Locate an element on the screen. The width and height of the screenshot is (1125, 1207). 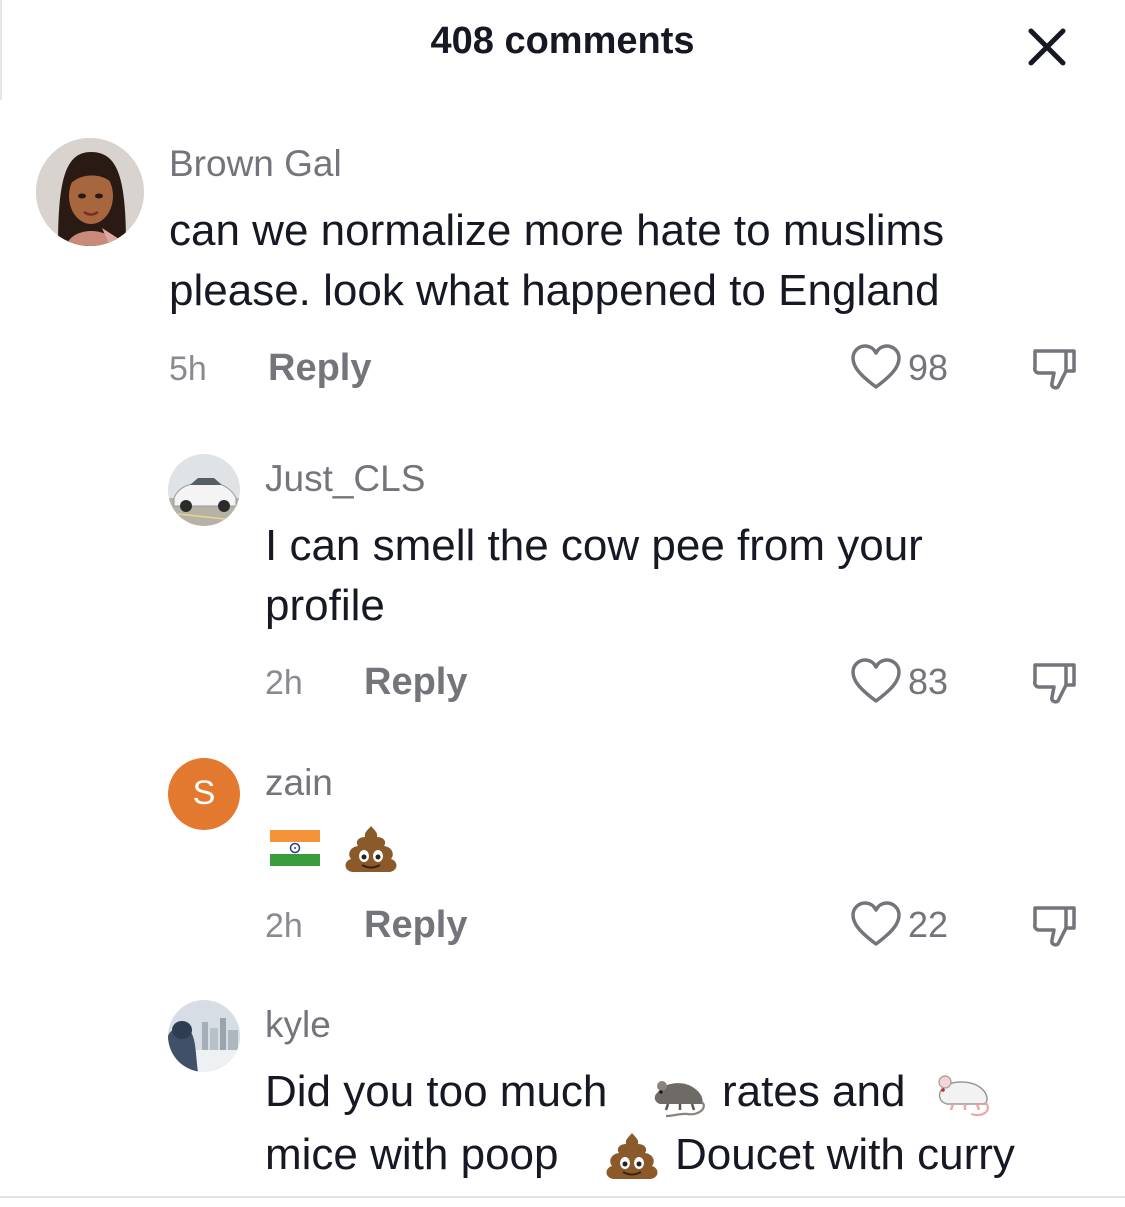
illustrated-woman-avatar-icon is located at coordinates (90, 192).